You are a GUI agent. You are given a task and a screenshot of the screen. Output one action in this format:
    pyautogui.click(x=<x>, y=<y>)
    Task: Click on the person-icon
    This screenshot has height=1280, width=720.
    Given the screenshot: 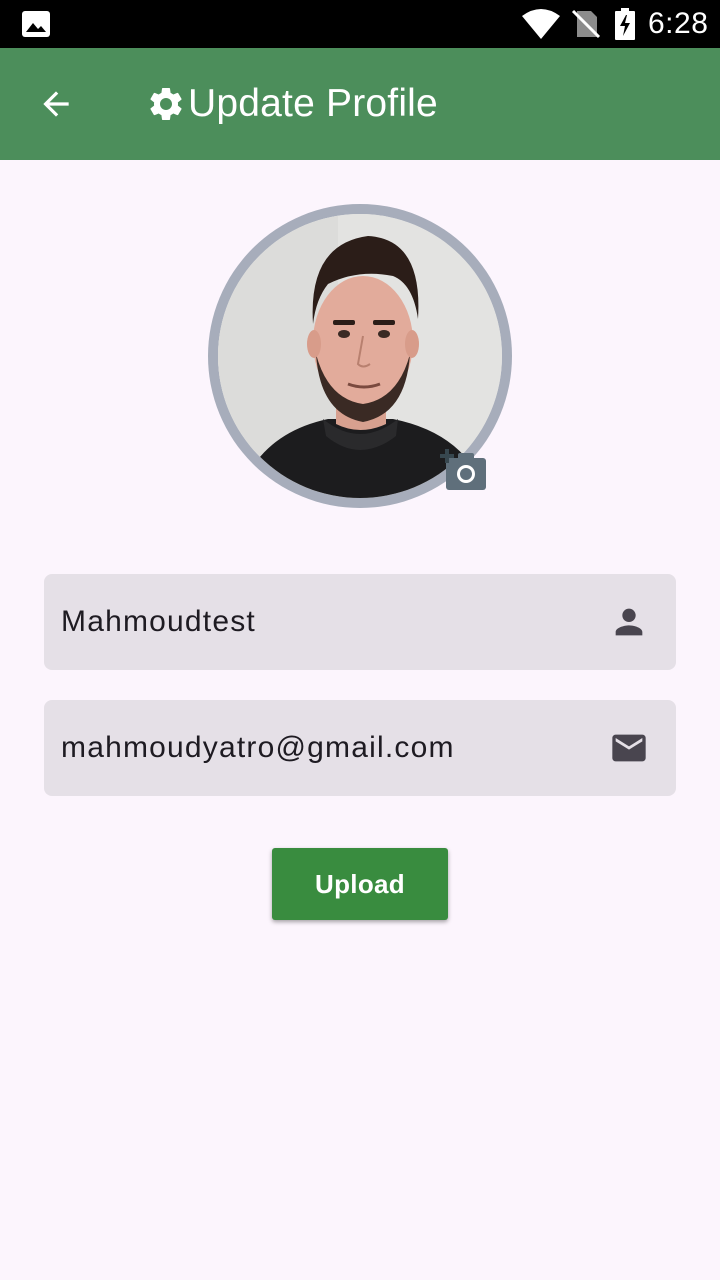 What is the action you would take?
    pyautogui.click(x=629, y=622)
    